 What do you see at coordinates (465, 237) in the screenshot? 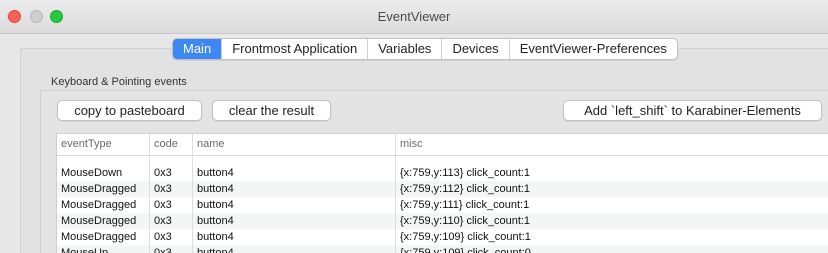
I see `cell-misc: {x:759,y:109} click_count:1` at bounding box center [465, 237].